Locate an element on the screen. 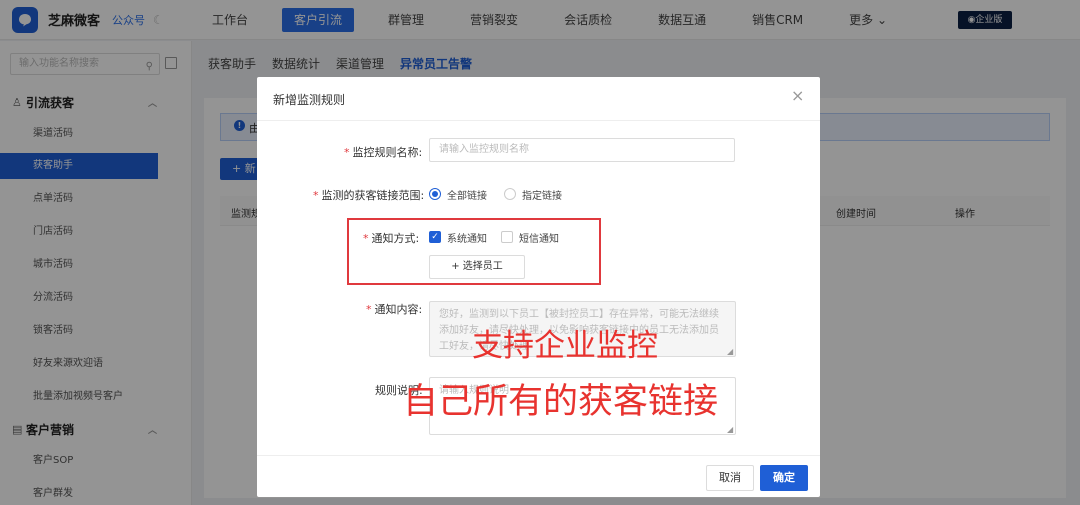  cancel-button: 取消 is located at coordinates (730, 478).